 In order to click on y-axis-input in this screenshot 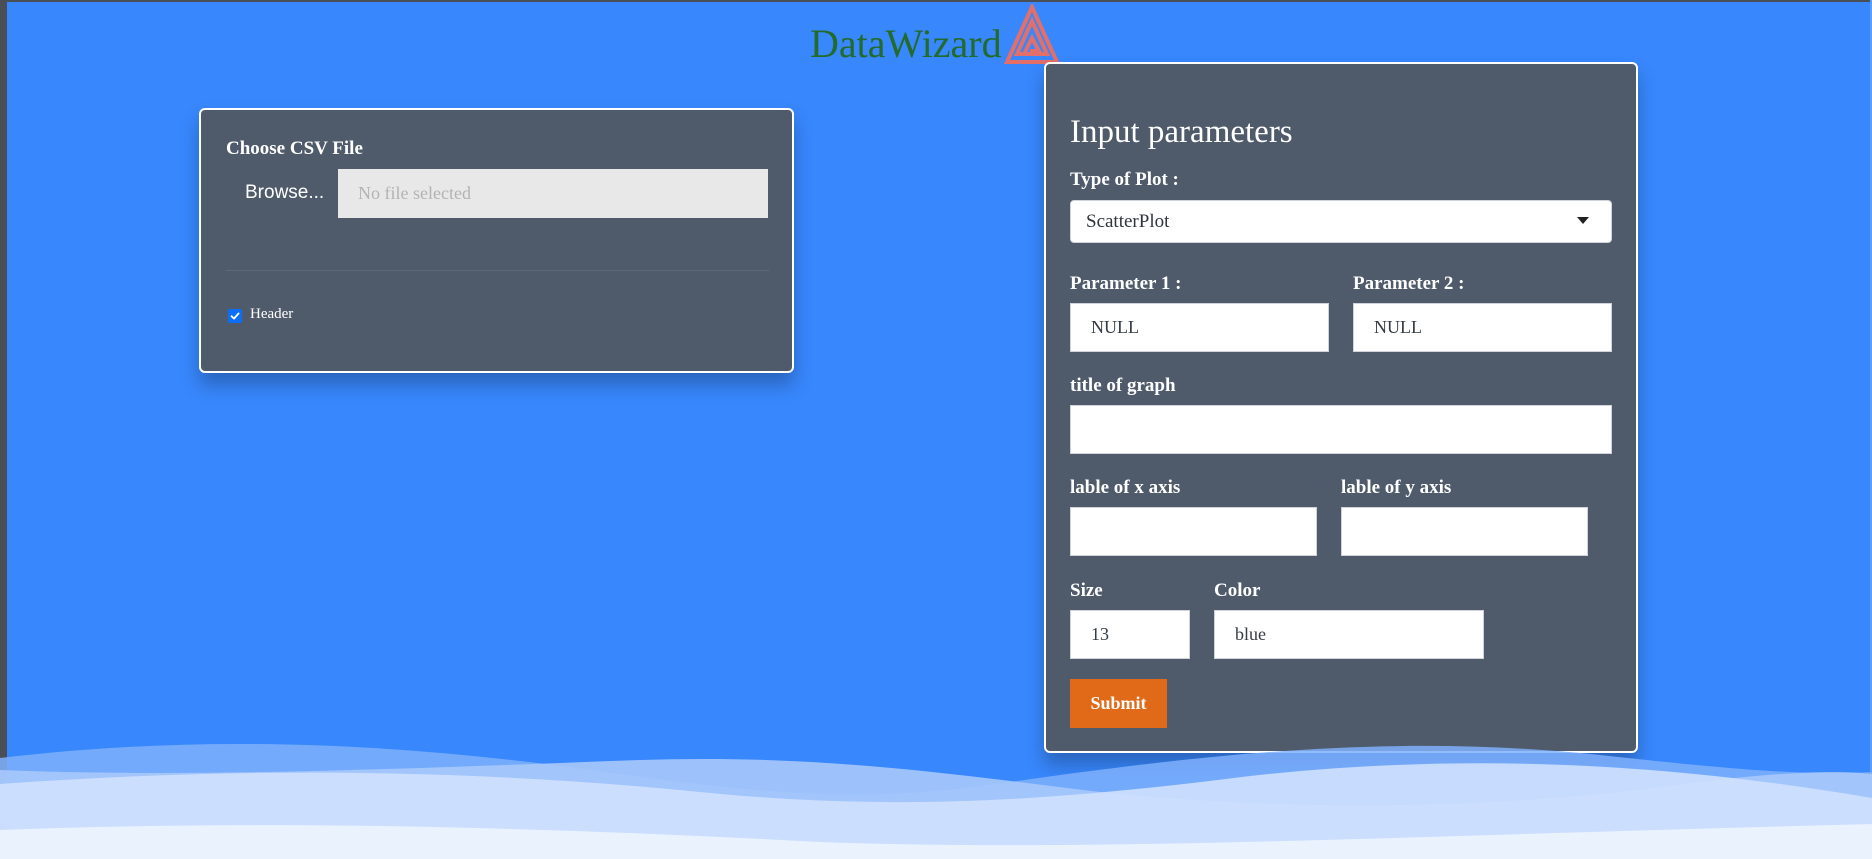, I will do `click(1464, 531)`.